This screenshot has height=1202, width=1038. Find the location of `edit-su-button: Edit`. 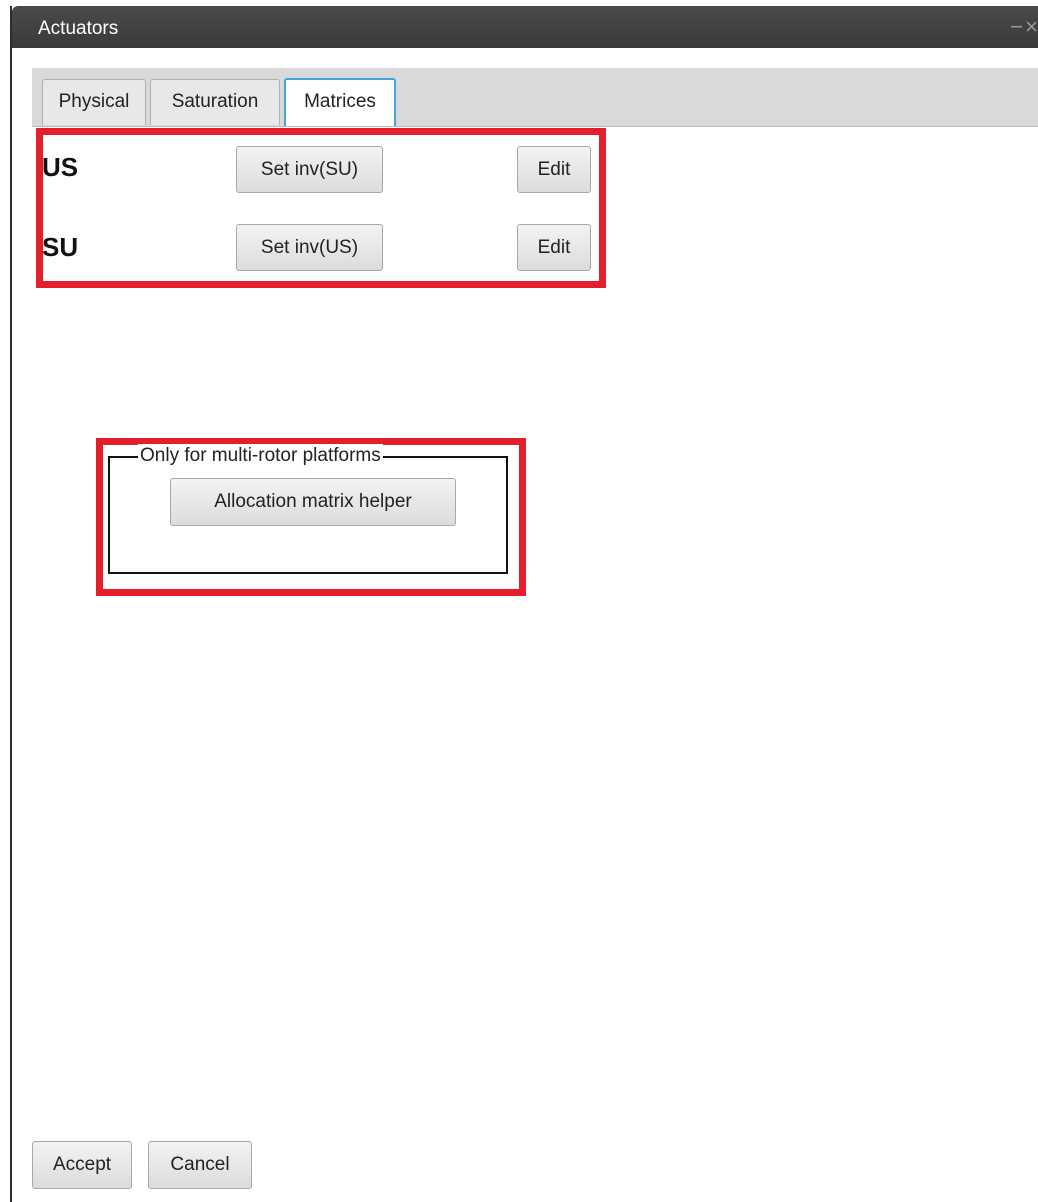

edit-su-button: Edit is located at coordinates (554, 247).